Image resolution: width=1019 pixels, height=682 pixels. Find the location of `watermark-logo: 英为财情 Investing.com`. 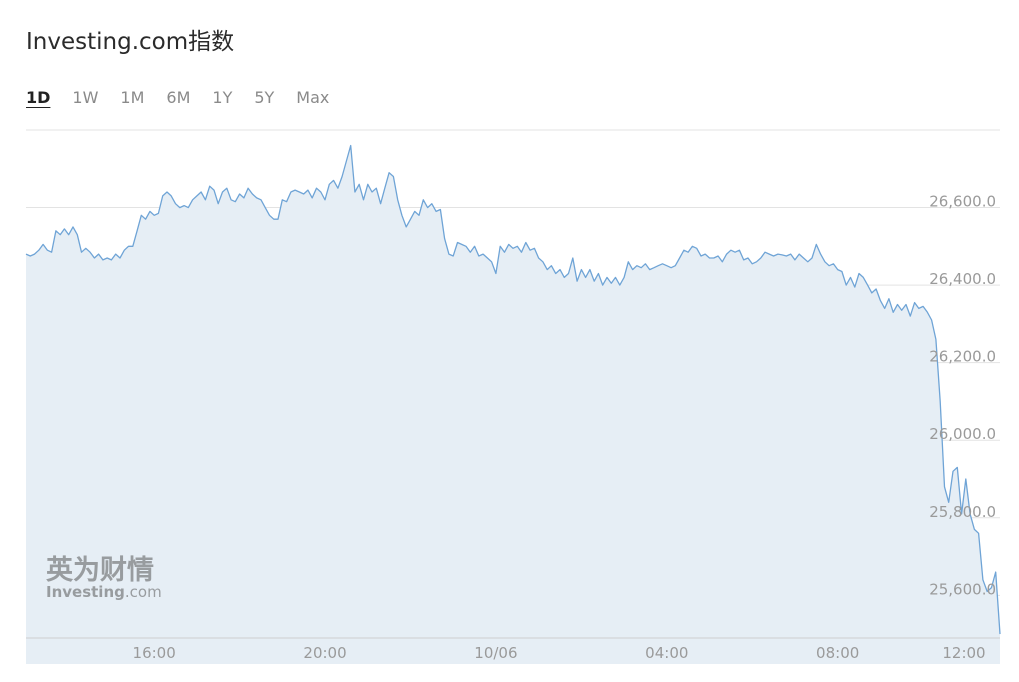

watermark-logo: 英为财情 Investing.com is located at coordinates (104, 574).